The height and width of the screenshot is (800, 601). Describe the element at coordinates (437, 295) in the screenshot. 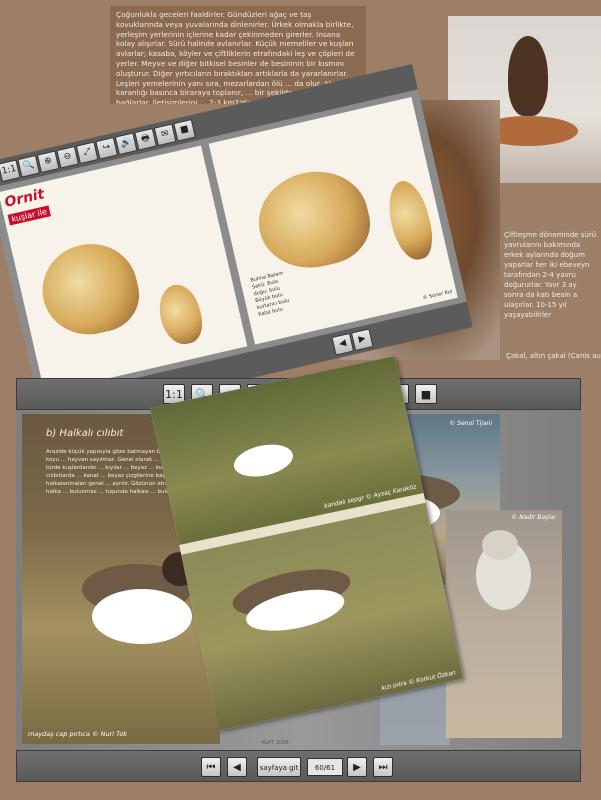

I see `sketch-credit: © Soner Kul` at that location.